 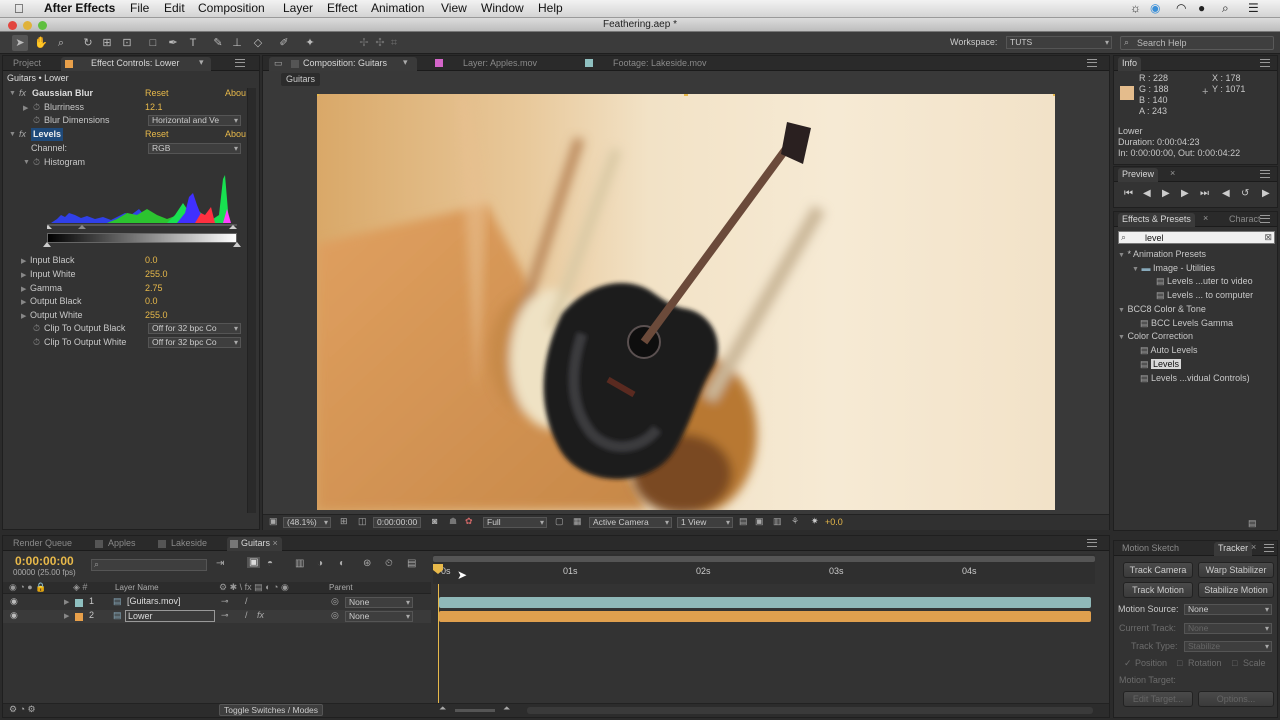 I want to click on search-help-field: ⌕ Search Help, so click(x=1197, y=43).